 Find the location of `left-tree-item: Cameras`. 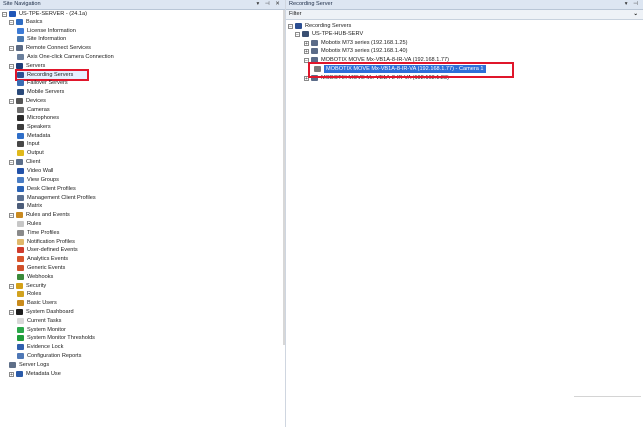

left-tree-item: Cameras is located at coordinates (33, 110).